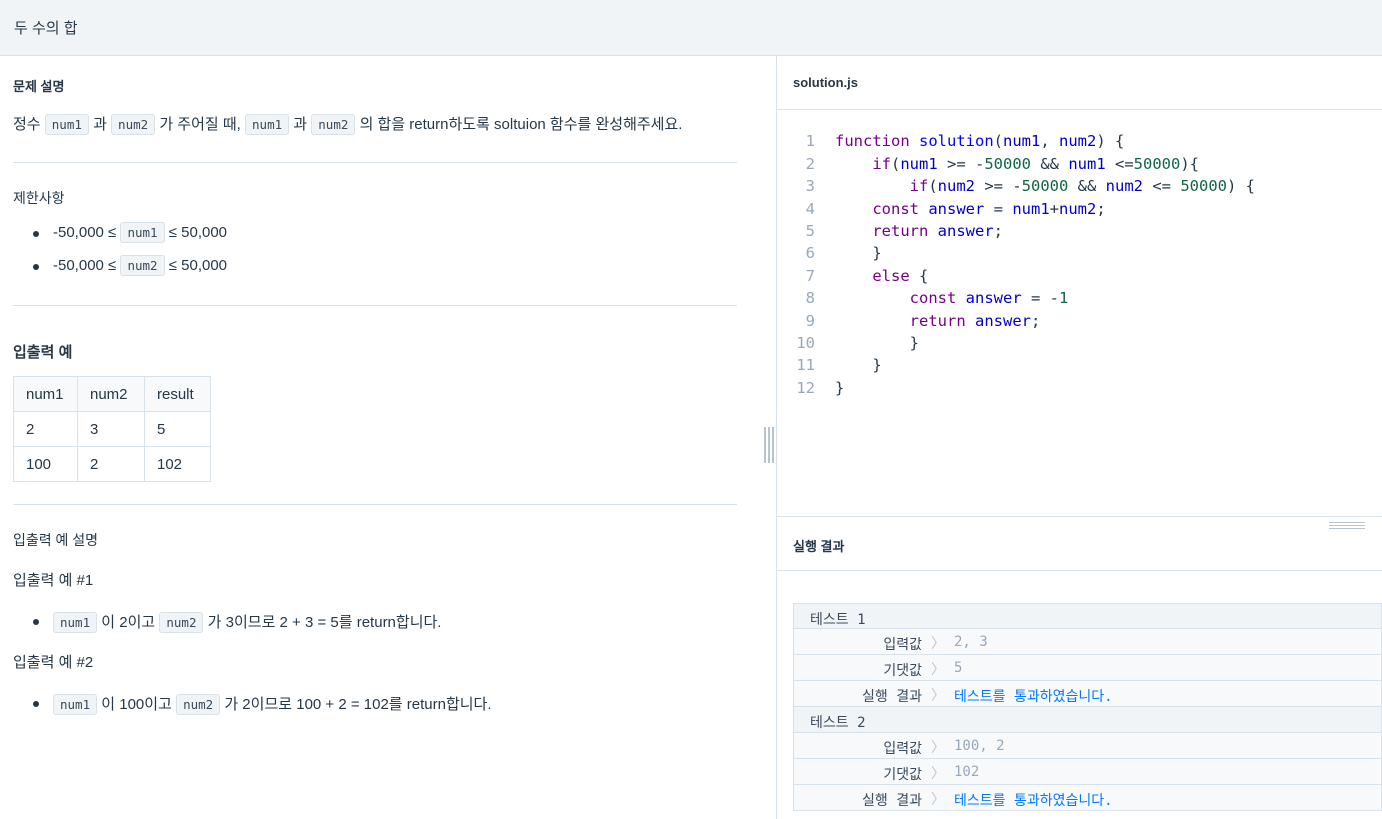 The height and width of the screenshot is (819, 1382). I want to click on example-text: 가 3이므로 2 + 3 = 5를 return합니다., so click(324, 622).